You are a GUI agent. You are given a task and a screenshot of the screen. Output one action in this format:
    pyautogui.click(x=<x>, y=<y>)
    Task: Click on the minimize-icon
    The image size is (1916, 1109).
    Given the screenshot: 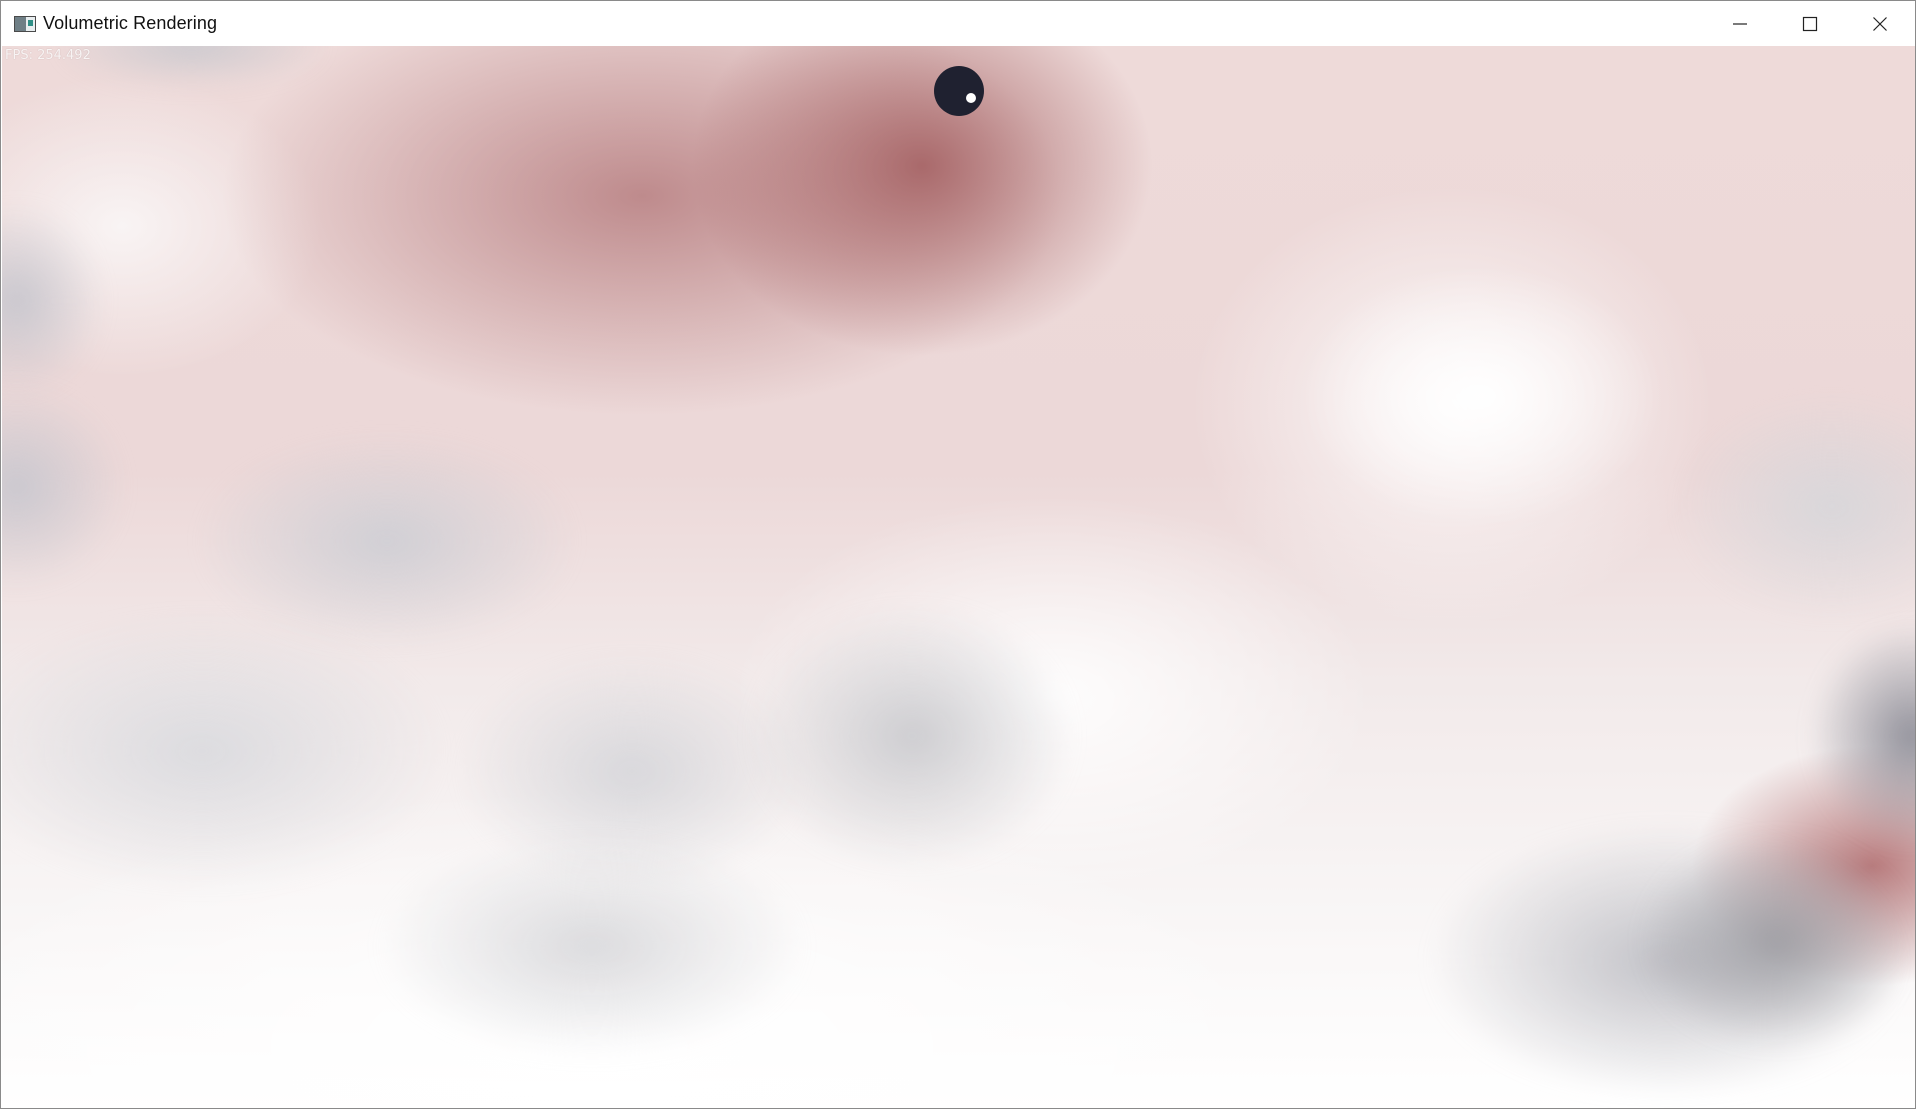 What is the action you would take?
    pyautogui.click(x=1740, y=23)
    